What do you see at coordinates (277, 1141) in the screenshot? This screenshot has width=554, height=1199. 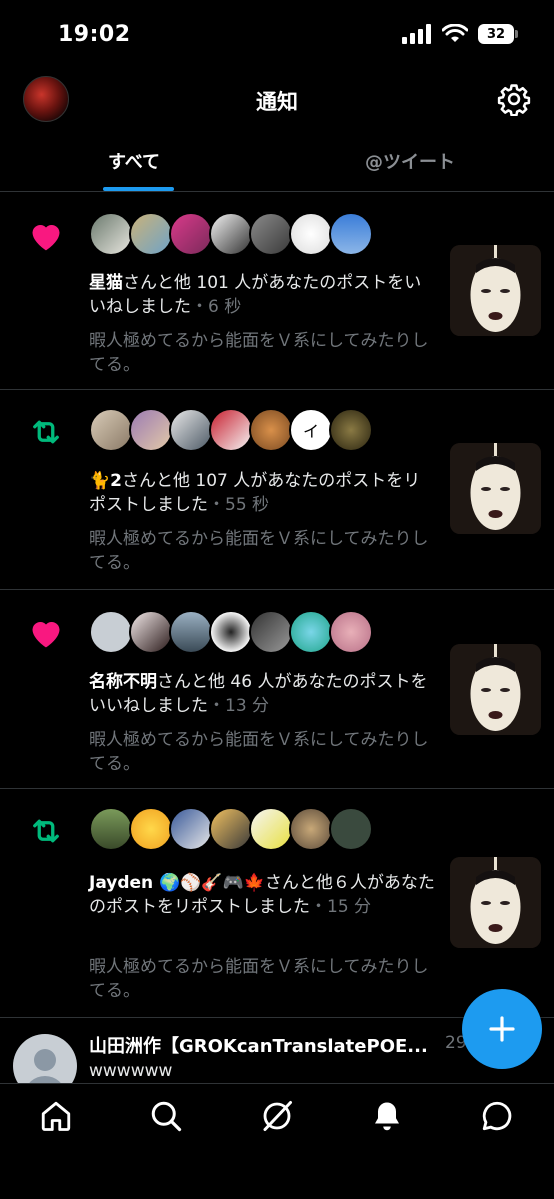 I see `bottom-nav` at bounding box center [277, 1141].